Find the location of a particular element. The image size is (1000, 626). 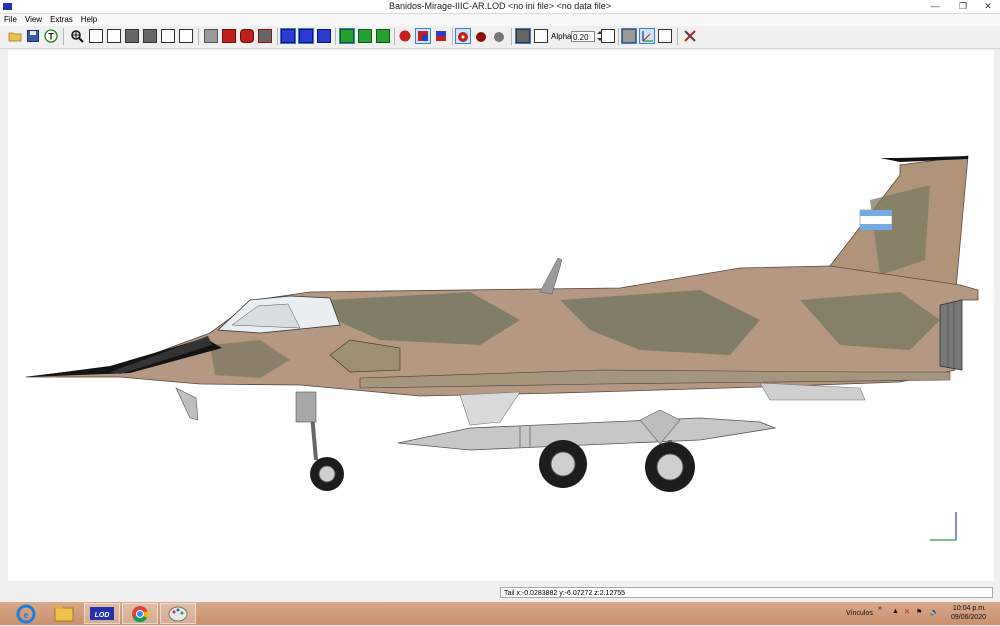

text-tool-icon: T is located at coordinates (51, 36).